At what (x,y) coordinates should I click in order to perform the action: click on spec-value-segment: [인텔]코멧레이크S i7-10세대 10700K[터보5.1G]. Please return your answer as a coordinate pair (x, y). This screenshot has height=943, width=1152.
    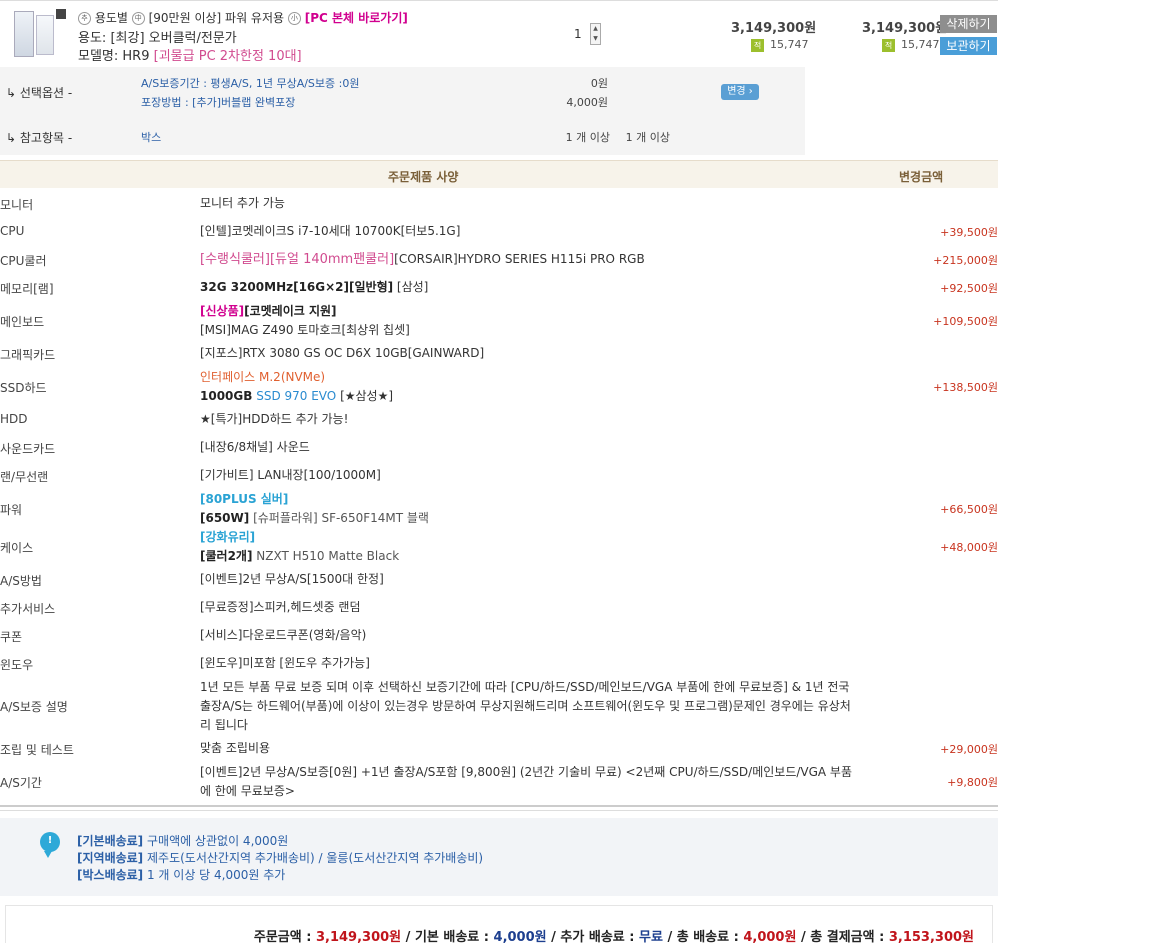
    Looking at the image, I should click on (330, 231).